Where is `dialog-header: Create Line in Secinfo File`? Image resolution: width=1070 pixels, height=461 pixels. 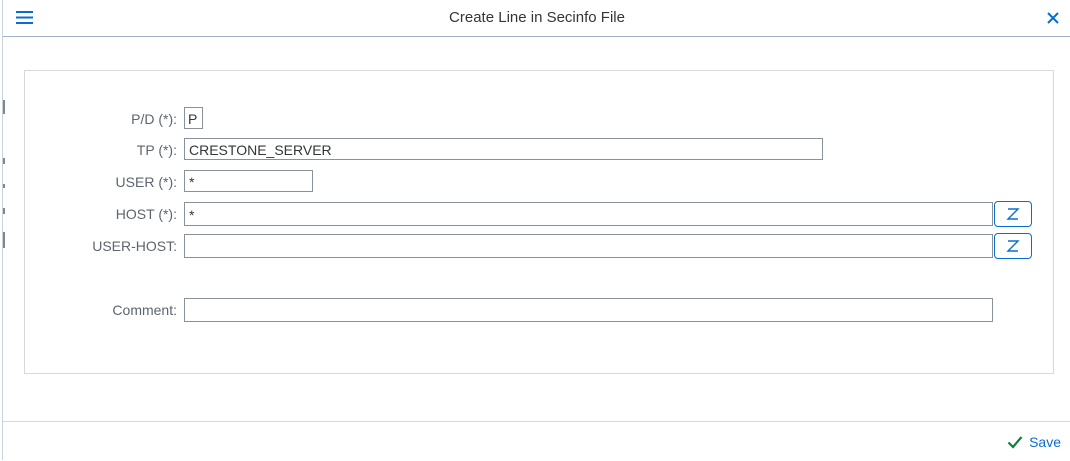 dialog-header: Create Line in Secinfo File is located at coordinates (536, 18).